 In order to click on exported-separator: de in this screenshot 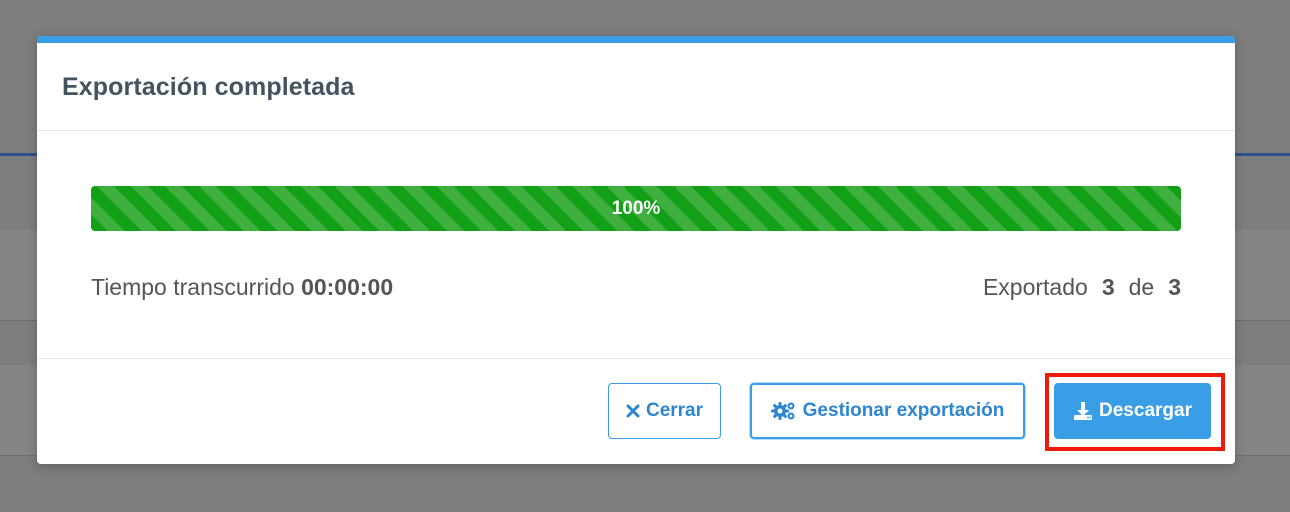, I will do `click(1141, 287)`.